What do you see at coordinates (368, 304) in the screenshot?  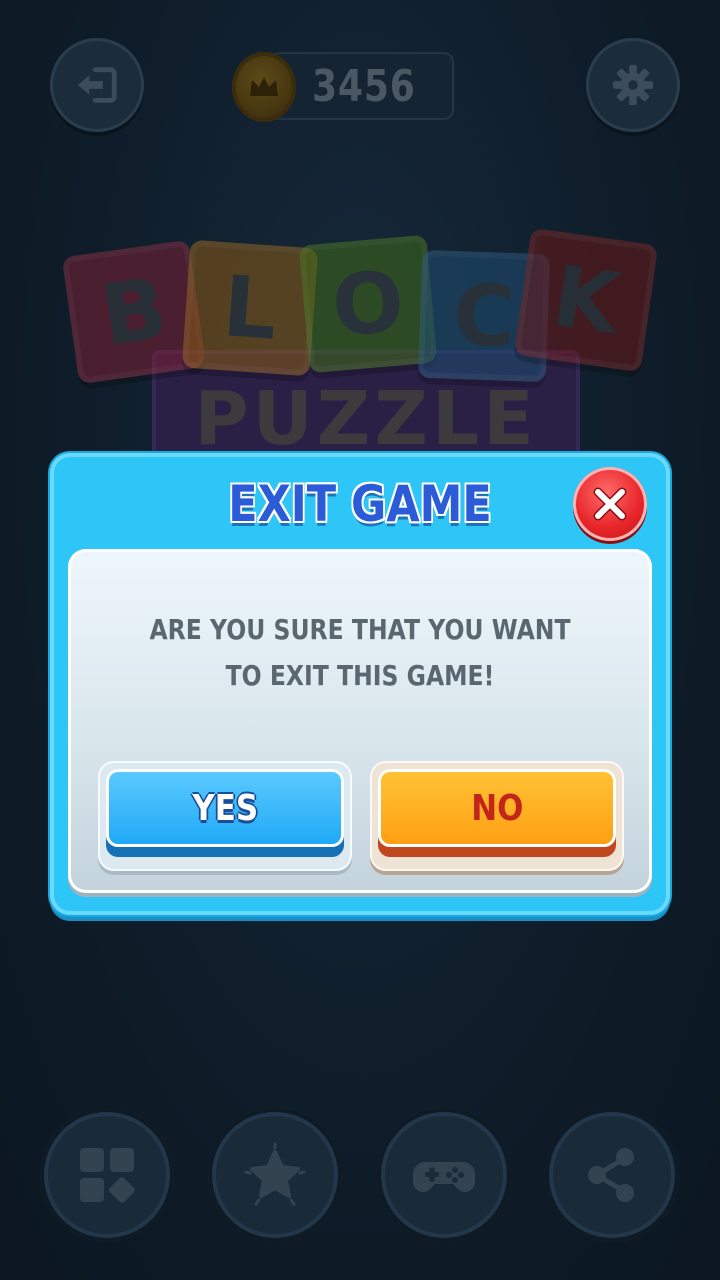 I see `logo-tile-o: O` at bounding box center [368, 304].